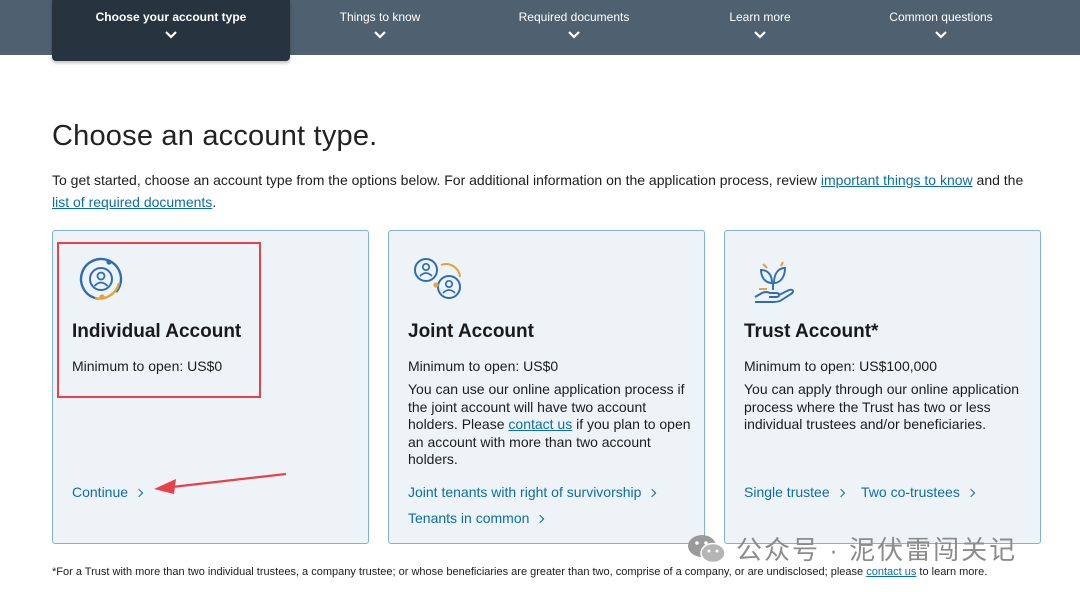 The image size is (1080, 592). Describe the element at coordinates (760, 17) in the screenshot. I see `nav-tab-label: Learn more` at that location.